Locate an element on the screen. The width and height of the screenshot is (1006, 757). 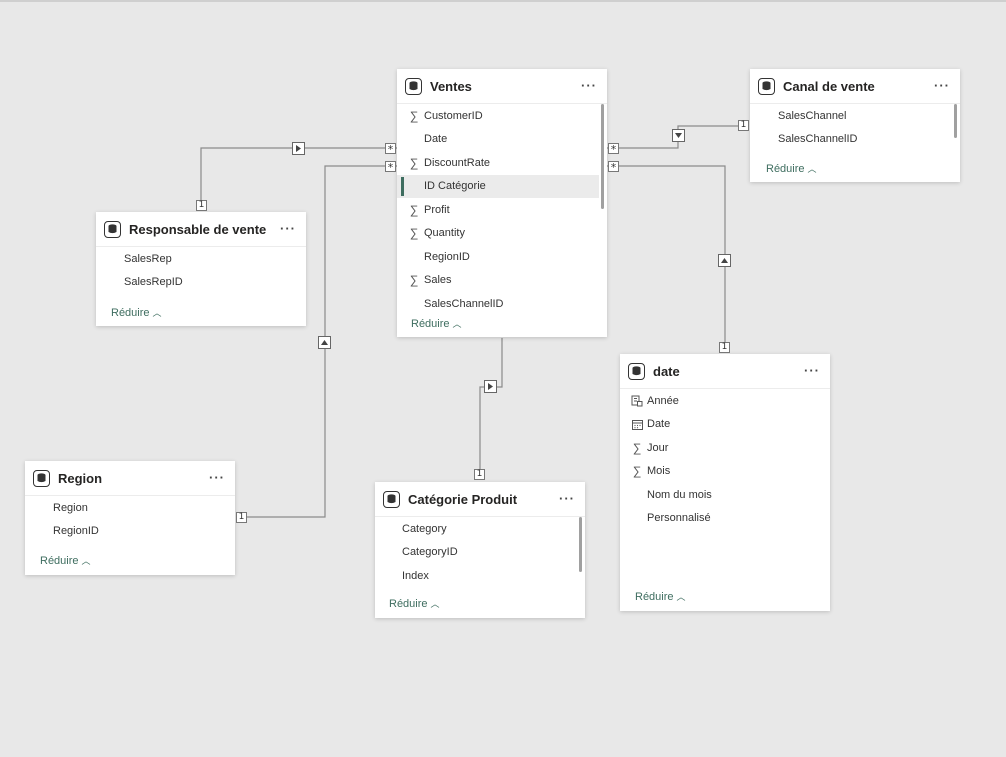
field-label: Region is located at coordinates (70, 507).